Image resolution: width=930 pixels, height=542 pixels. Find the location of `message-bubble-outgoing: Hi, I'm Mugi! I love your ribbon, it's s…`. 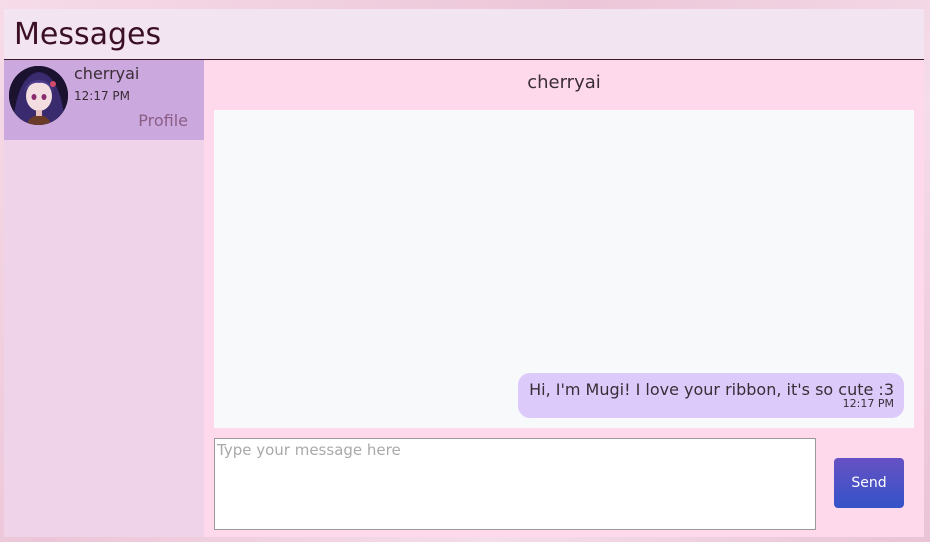

message-bubble-outgoing: Hi, I'm Mugi! I love your ribbon, it's s… is located at coordinates (711, 395).